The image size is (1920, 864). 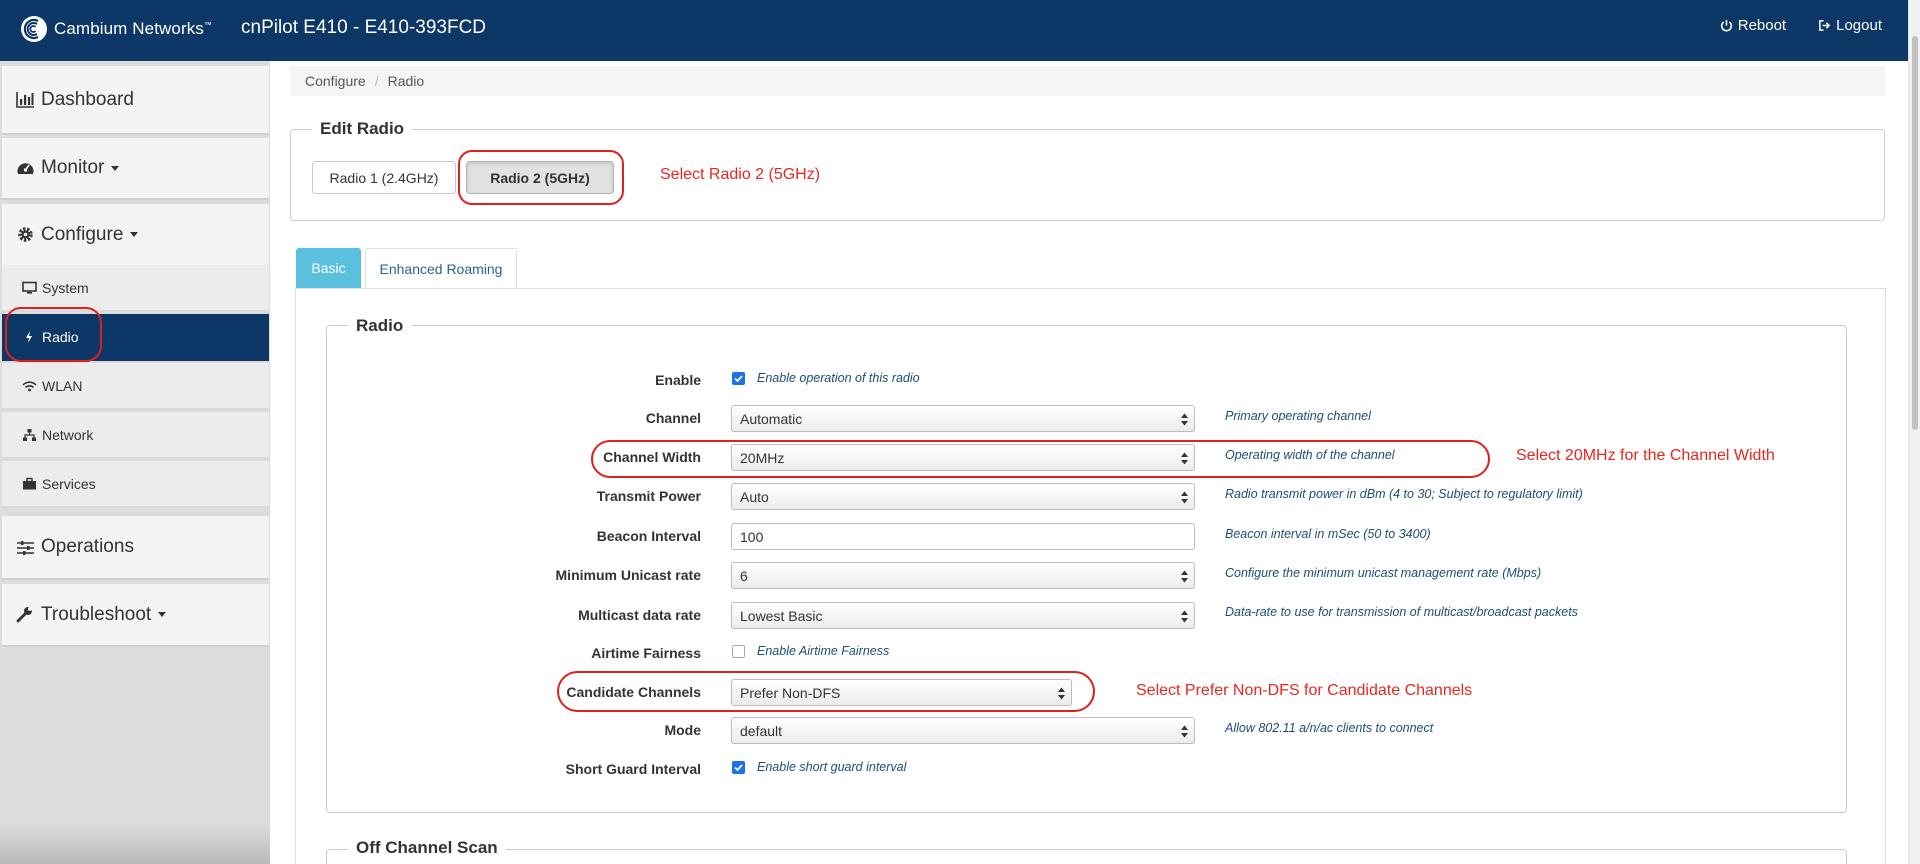 I want to click on sidebar-item-network: Network, so click(x=135, y=435).